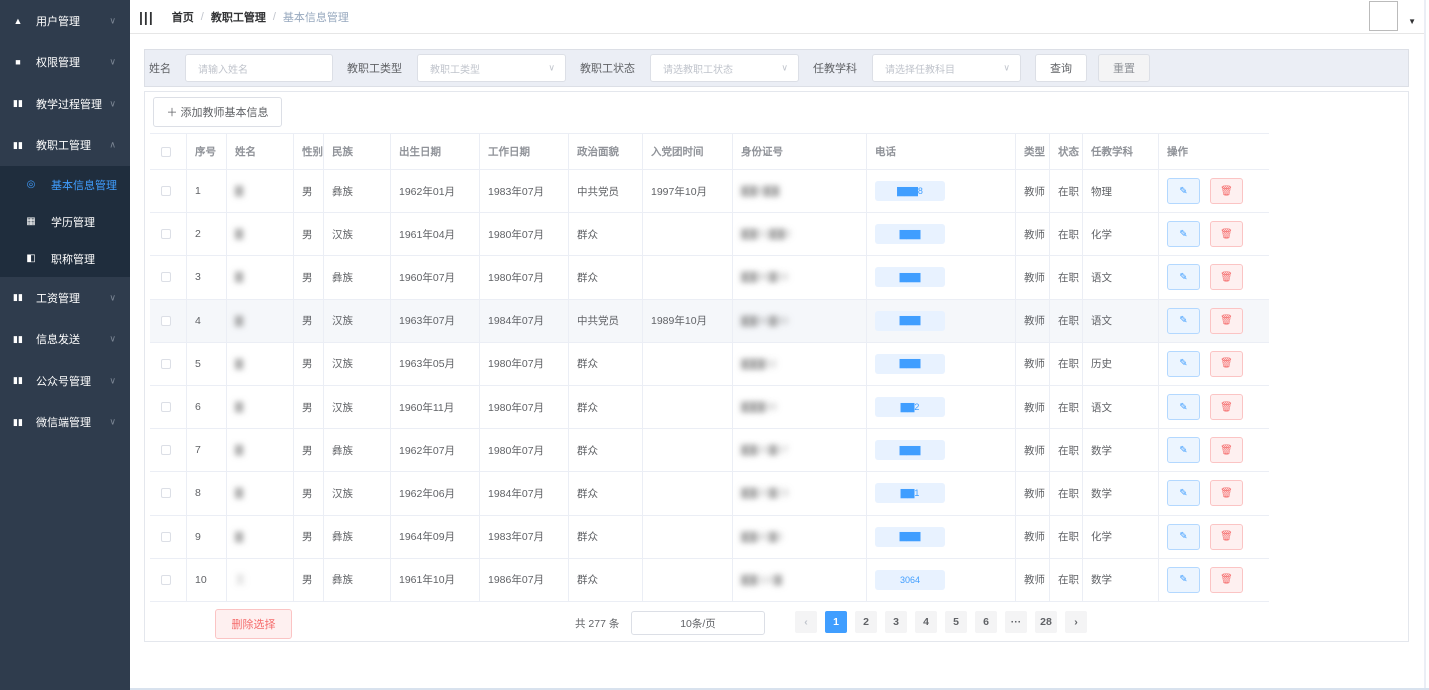  I want to click on select-all-checkbox, so click(166, 151).